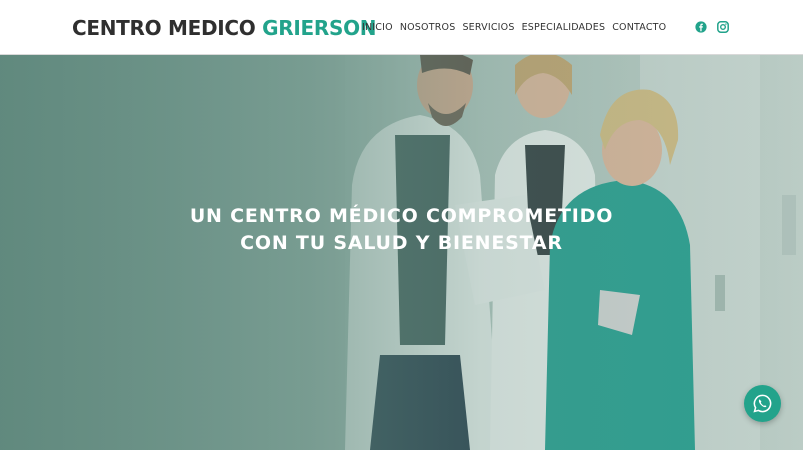 Image resolution: width=803 pixels, height=450 pixels. Describe the element at coordinates (164, 28) in the screenshot. I see `logo-text-main: CENTRO MEDICO` at that location.